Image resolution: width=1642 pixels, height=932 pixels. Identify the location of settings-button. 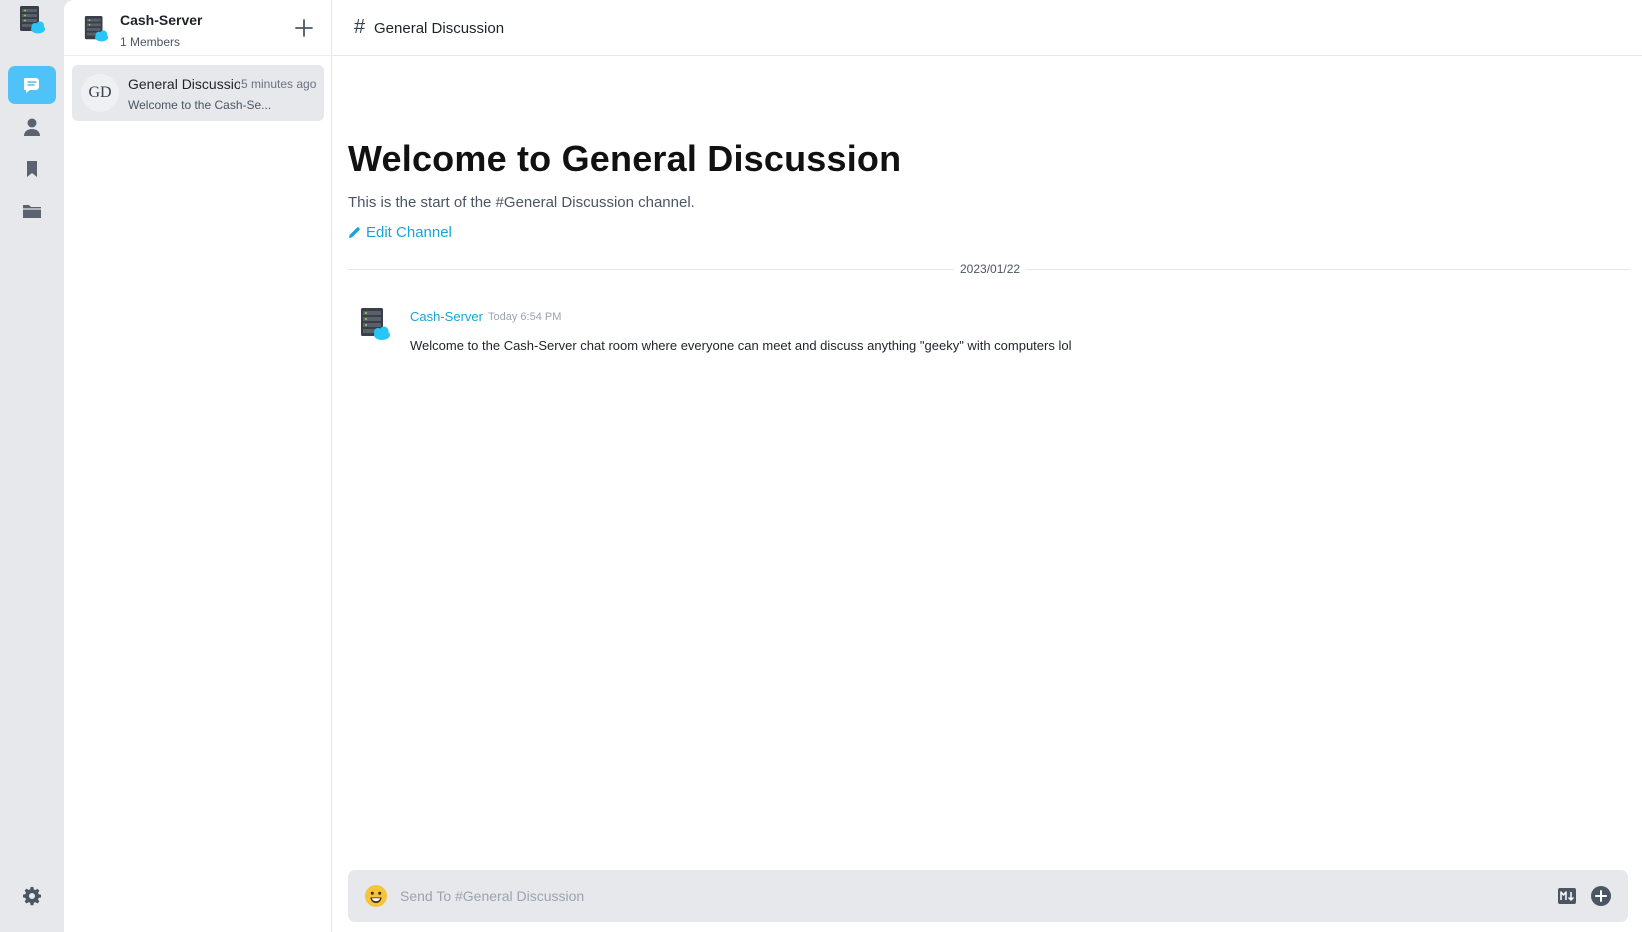
(32, 896).